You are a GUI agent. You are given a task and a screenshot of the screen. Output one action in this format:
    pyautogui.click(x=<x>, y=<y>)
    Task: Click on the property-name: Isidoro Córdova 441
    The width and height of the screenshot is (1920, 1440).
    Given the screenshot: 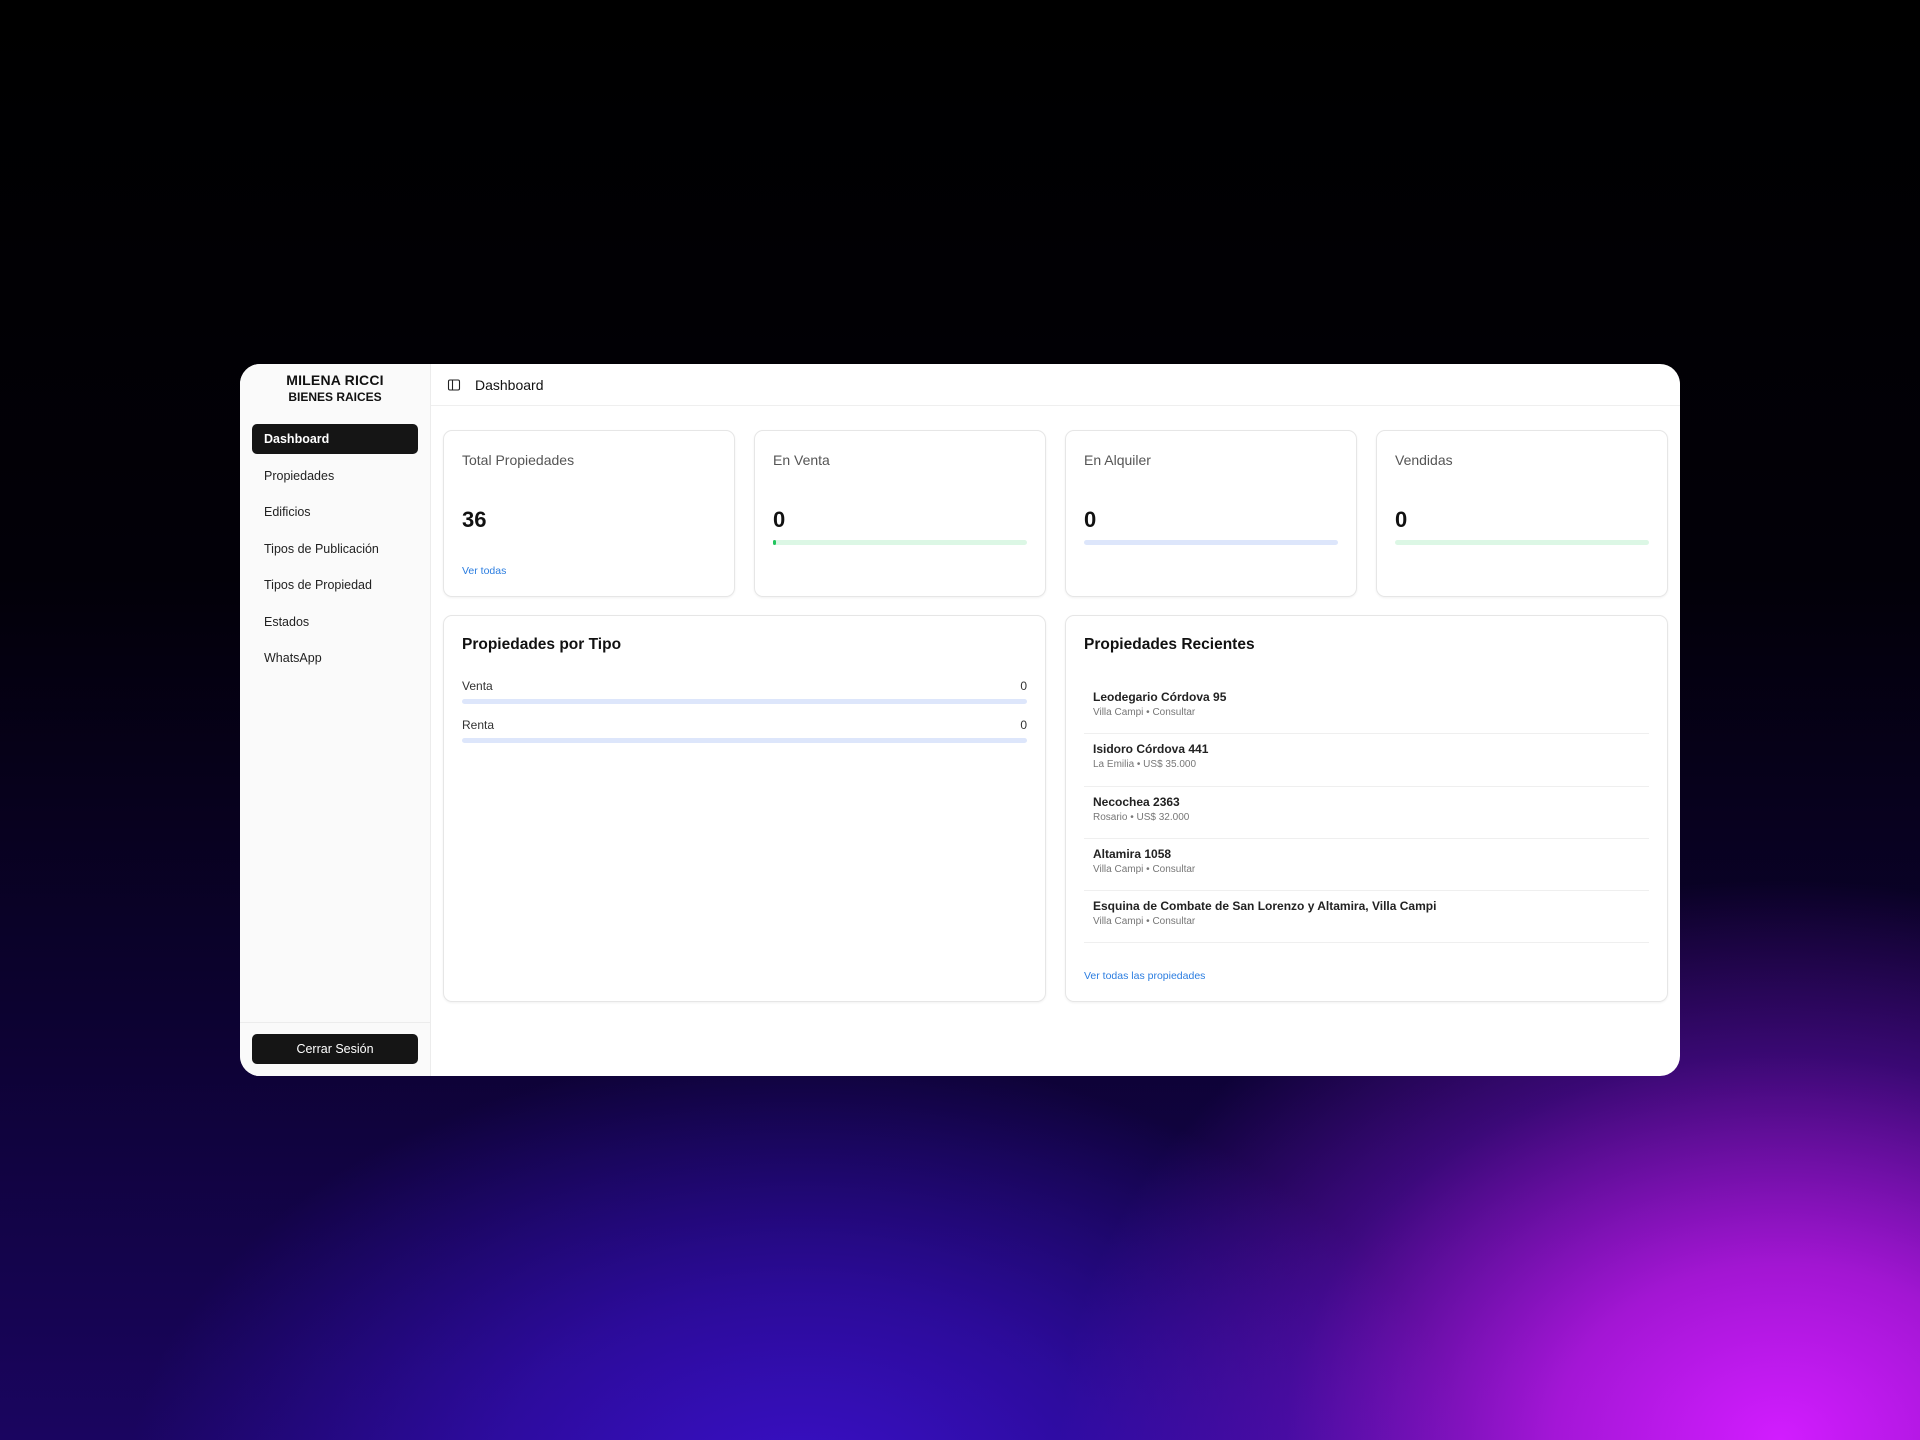 What is the action you would take?
    pyautogui.click(x=1151, y=749)
    